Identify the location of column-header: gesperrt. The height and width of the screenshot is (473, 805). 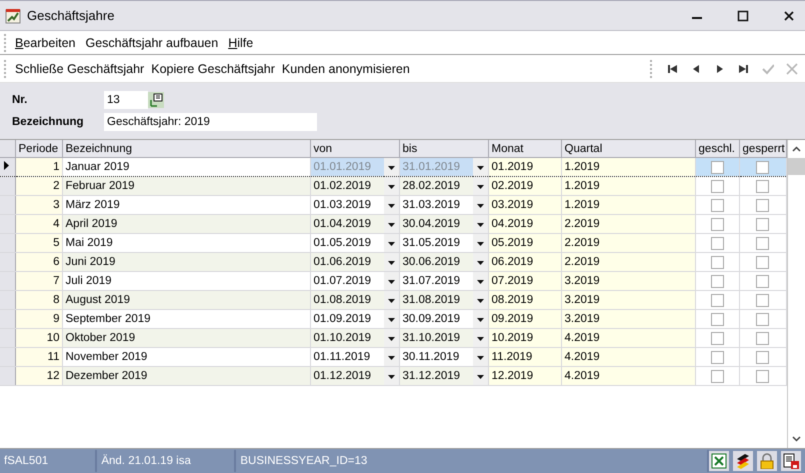
(762, 149).